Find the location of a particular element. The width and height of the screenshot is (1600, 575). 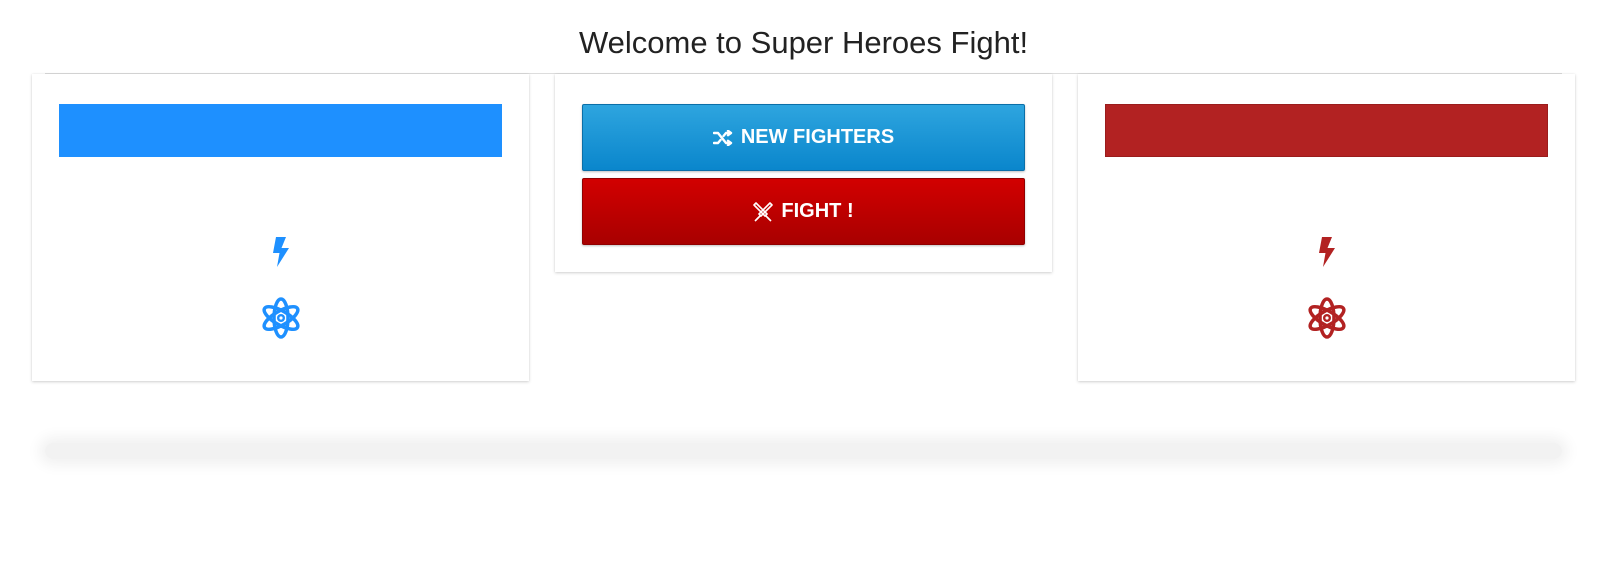

fight-log-placeholder is located at coordinates (803, 451).